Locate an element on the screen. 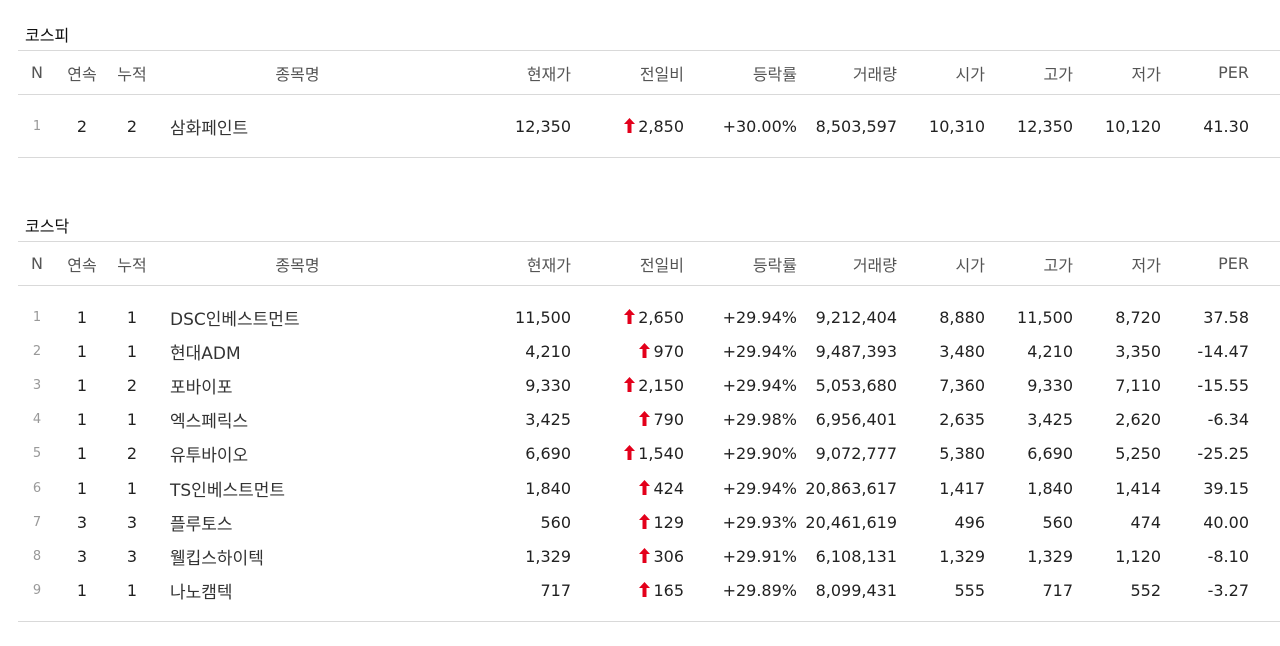 Image resolution: width=1280 pixels, height=646 pixels. row-per-text: -8.10 is located at coordinates (1228, 556).